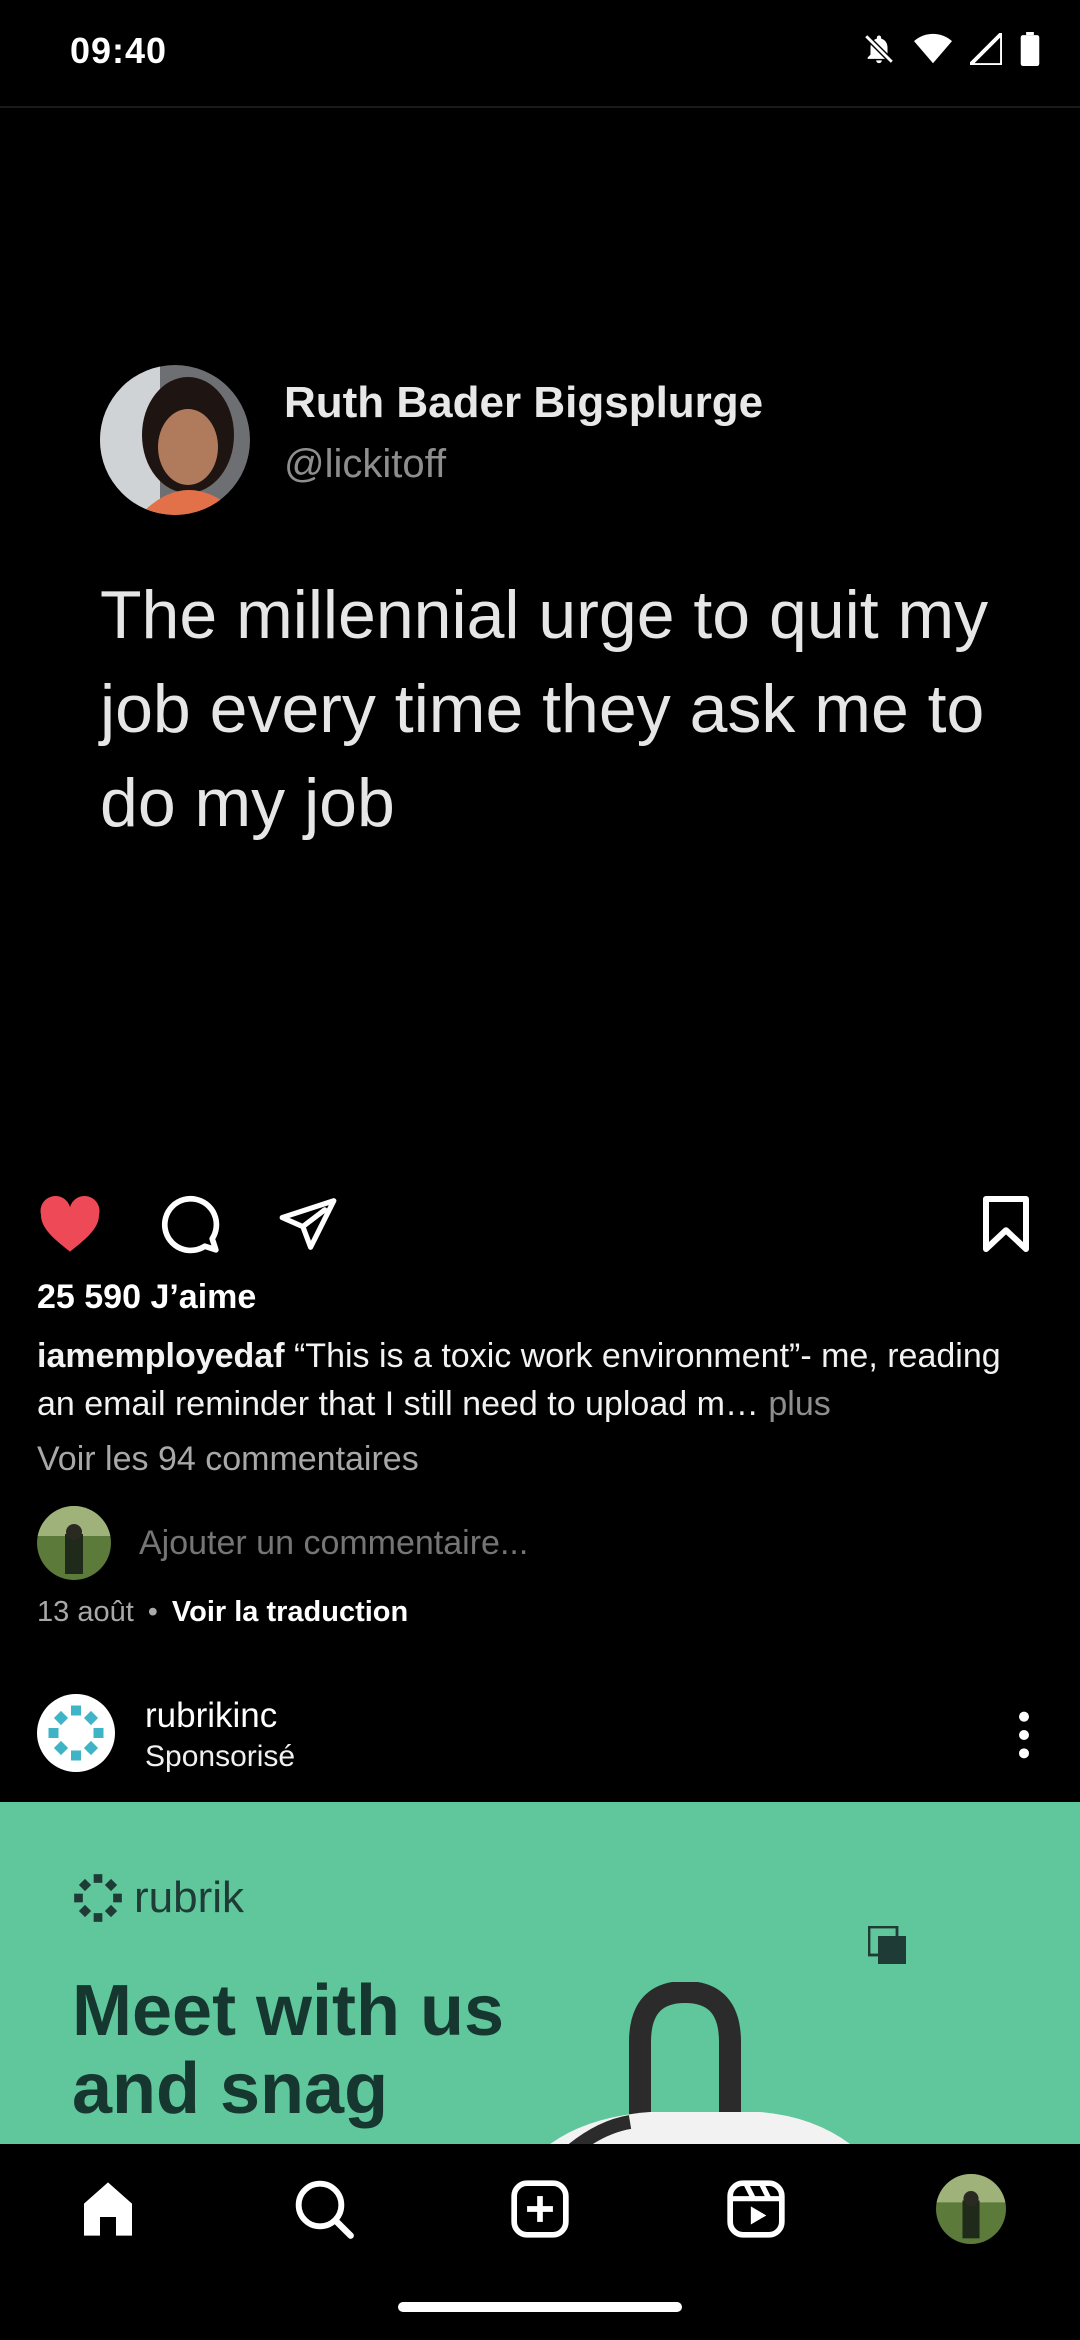  What do you see at coordinates (74, 1543) in the screenshot?
I see `user-avatar` at bounding box center [74, 1543].